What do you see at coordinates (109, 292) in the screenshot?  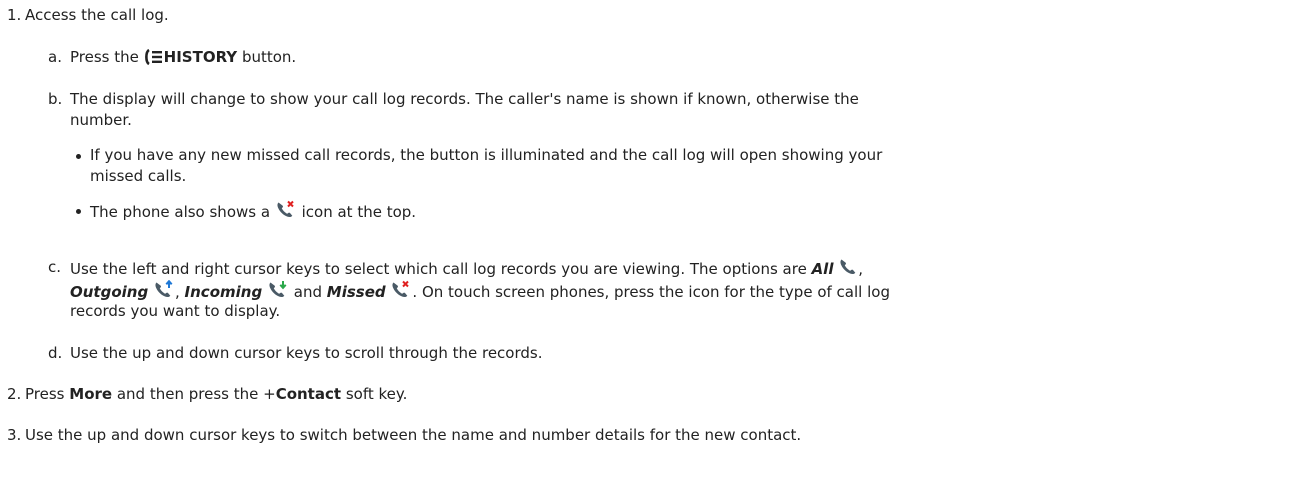 I see `option-outgoing: Outgoing` at bounding box center [109, 292].